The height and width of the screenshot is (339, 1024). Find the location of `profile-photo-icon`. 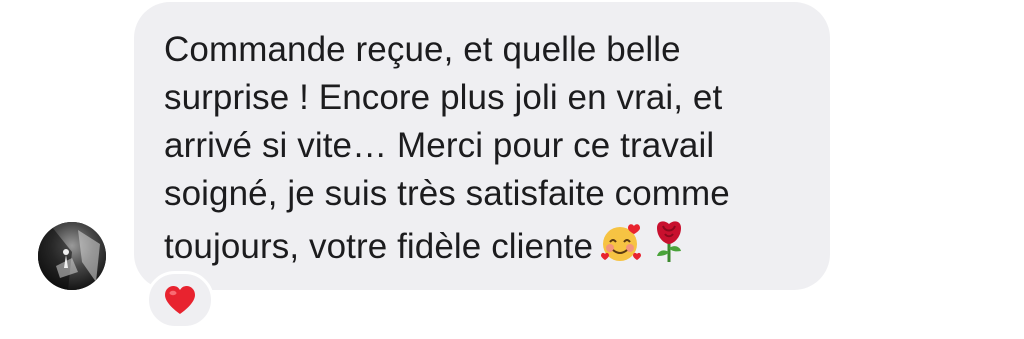

profile-photo-icon is located at coordinates (72, 256).